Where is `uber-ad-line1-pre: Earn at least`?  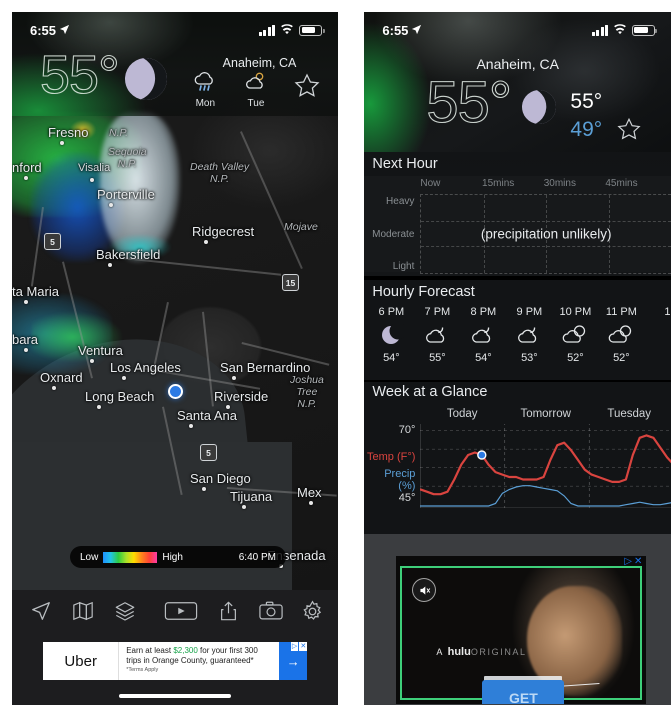
uber-ad-line1-pre: Earn at least is located at coordinates (150, 650).